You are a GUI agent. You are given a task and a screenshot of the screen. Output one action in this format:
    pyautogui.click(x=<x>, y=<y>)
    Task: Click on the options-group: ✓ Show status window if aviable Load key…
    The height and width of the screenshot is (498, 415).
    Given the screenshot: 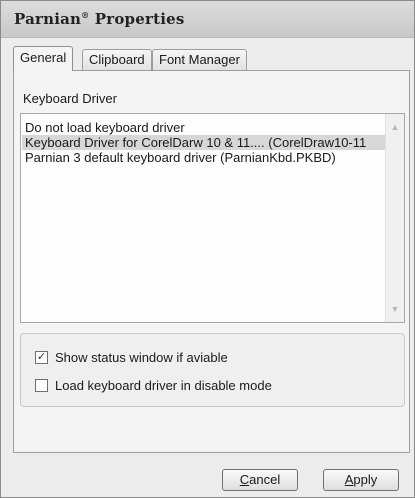 What is the action you would take?
    pyautogui.click(x=212, y=370)
    